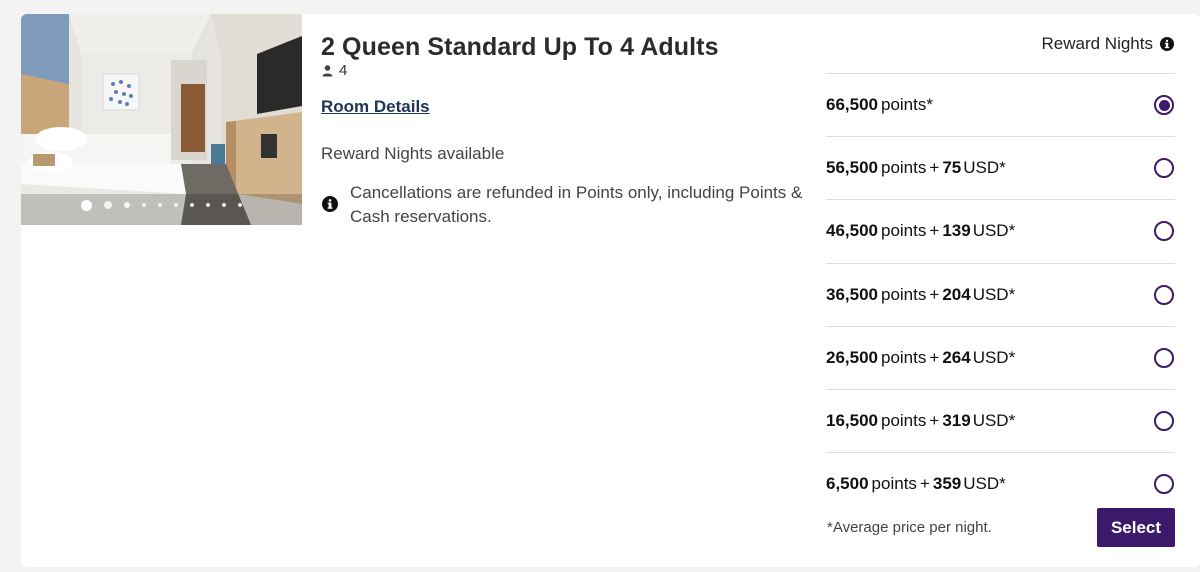 This screenshot has width=1200, height=572. Describe the element at coordinates (956, 421) in the screenshot. I see `rate-usd: 319` at that location.